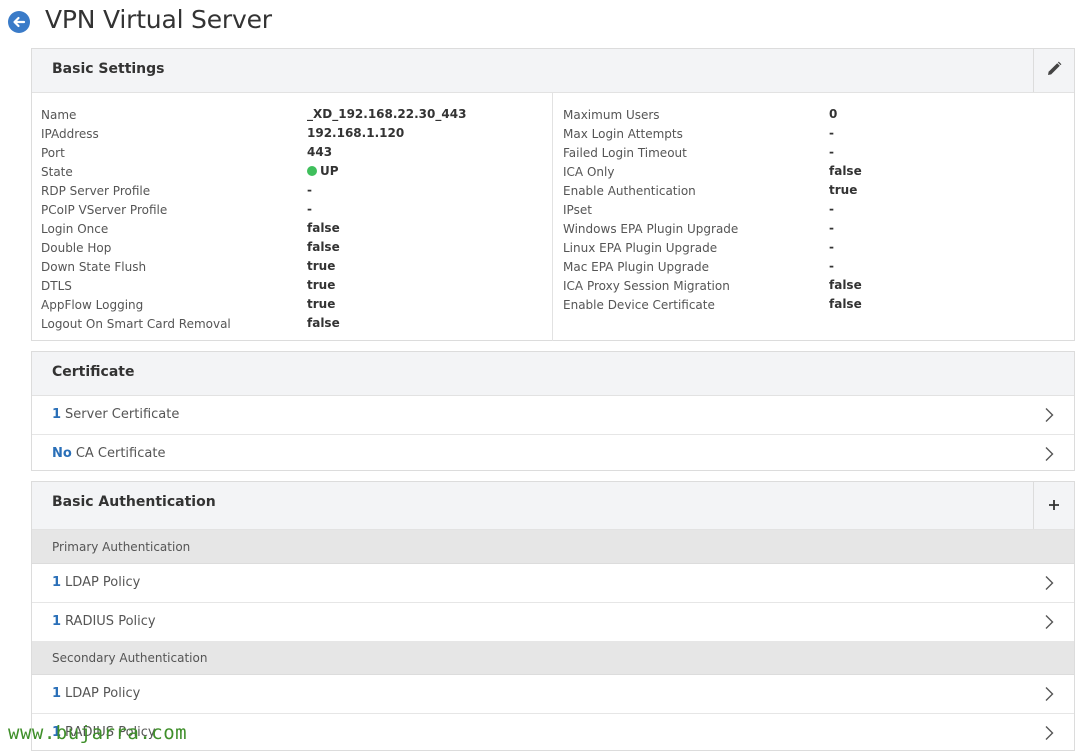 This screenshot has height=756, width=1084. Describe the element at coordinates (639, 305) in the screenshot. I see `setting-label: Enable Device Certificate` at that location.